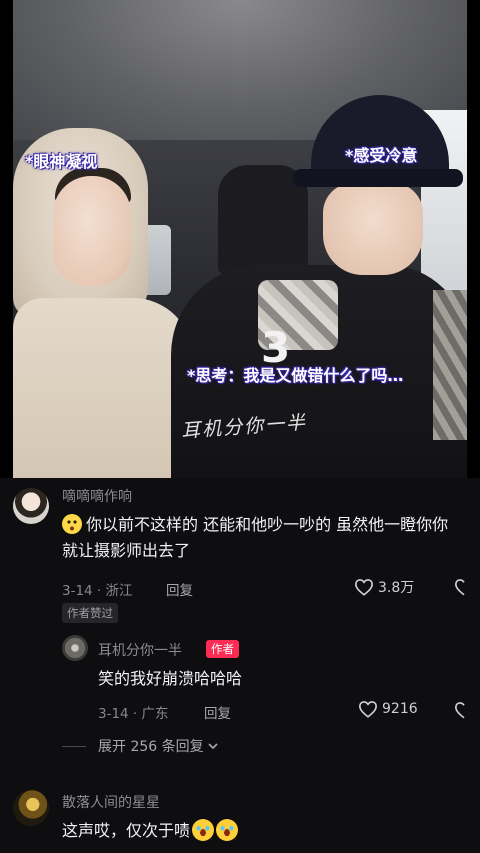 The width and height of the screenshot is (480, 853). What do you see at coordinates (170, 679) in the screenshot?
I see `reply-text: 笑的我好崩溃哈哈哈` at bounding box center [170, 679].